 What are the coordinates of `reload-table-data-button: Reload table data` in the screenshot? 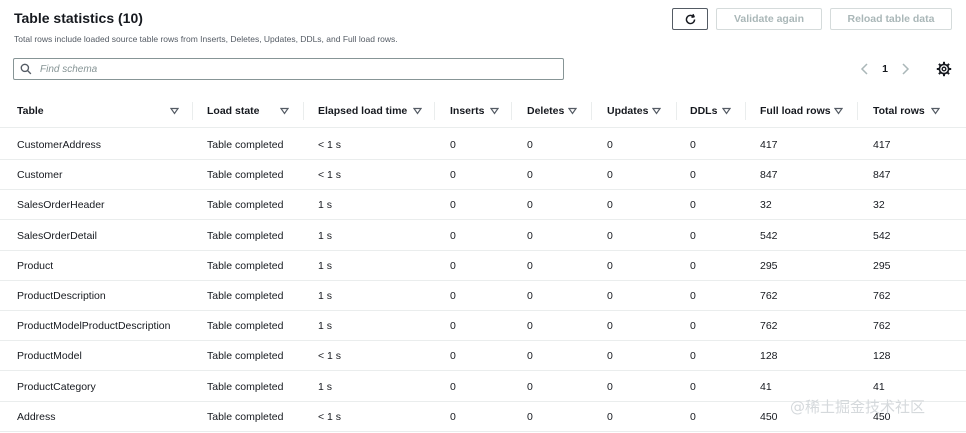 It's located at (891, 19).